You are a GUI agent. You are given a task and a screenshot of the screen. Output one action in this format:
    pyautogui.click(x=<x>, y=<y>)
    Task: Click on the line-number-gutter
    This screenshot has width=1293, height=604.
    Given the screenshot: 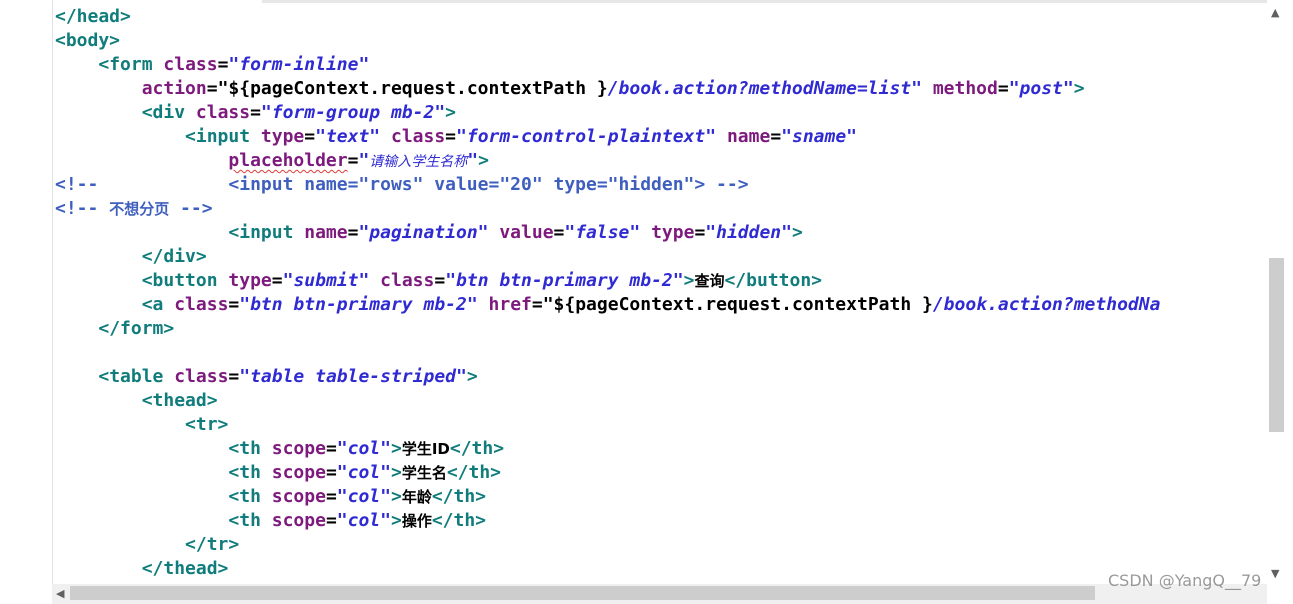 What is the action you would take?
    pyautogui.click(x=26, y=292)
    